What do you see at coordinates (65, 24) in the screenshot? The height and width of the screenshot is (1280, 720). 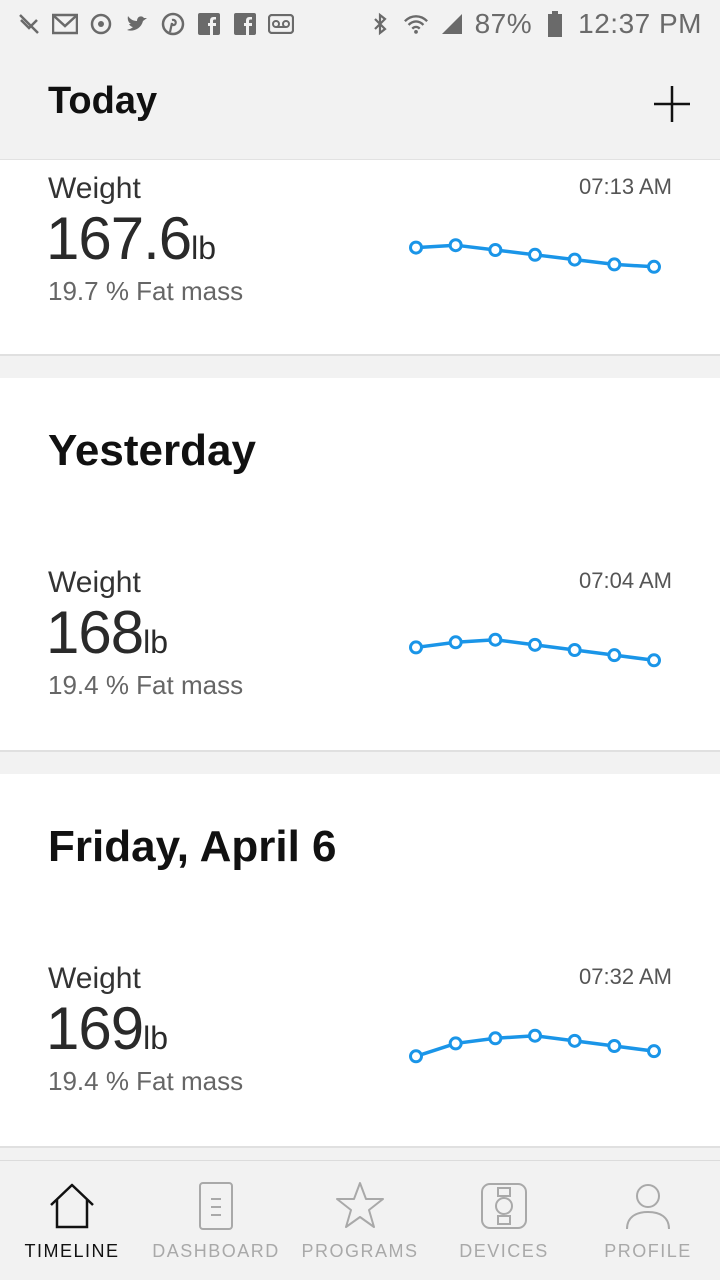 I see `gmail-icon` at bounding box center [65, 24].